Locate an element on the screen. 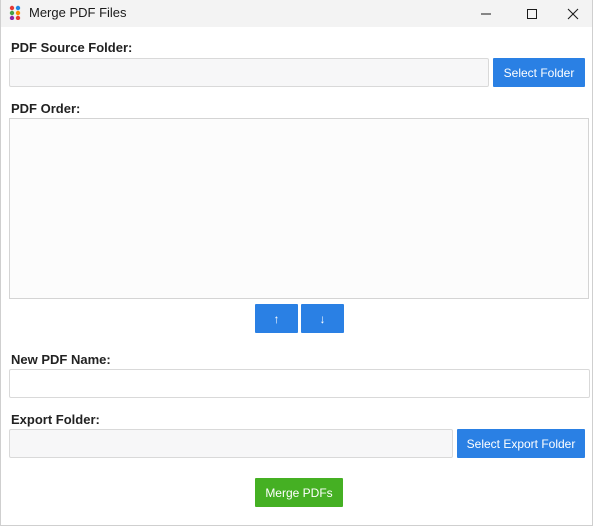  move-down-button: ↓ is located at coordinates (322, 318).